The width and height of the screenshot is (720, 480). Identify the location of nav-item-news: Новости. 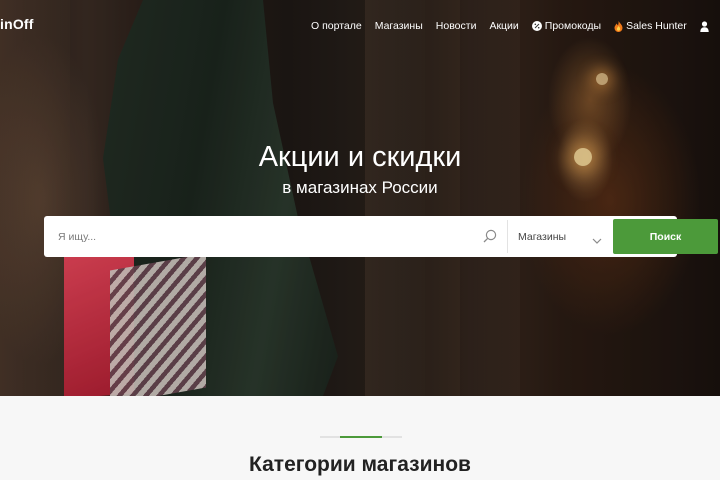
(456, 26).